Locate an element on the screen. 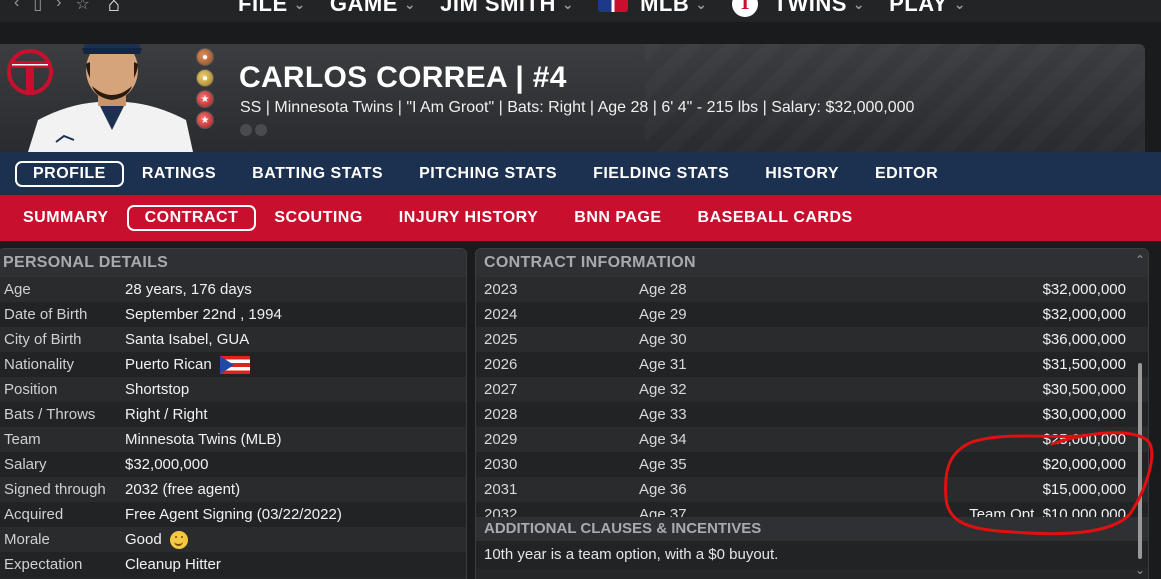 The width and height of the screenshot is (1161, 579). contract-year: 2030 is located at coordinates (501, 464).